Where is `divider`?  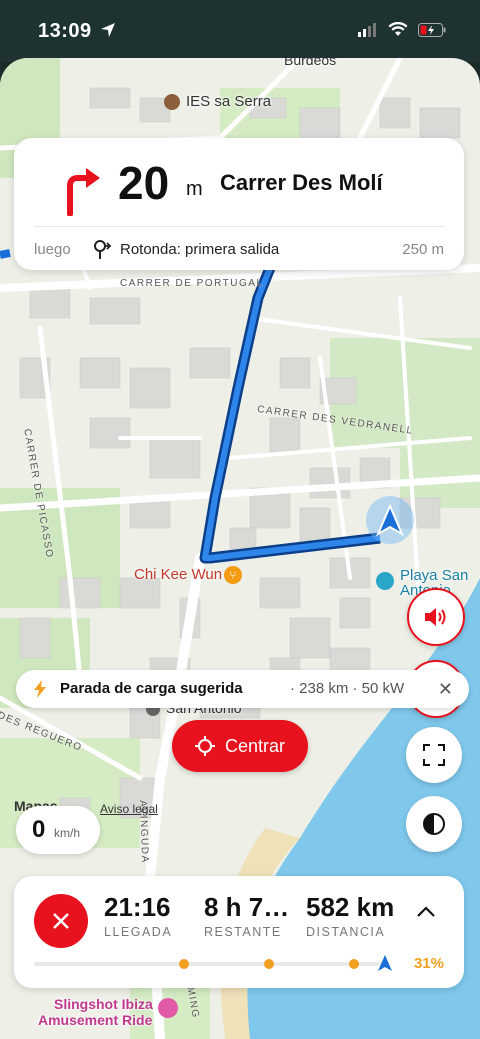 divider is located at coordinates (239, 226).